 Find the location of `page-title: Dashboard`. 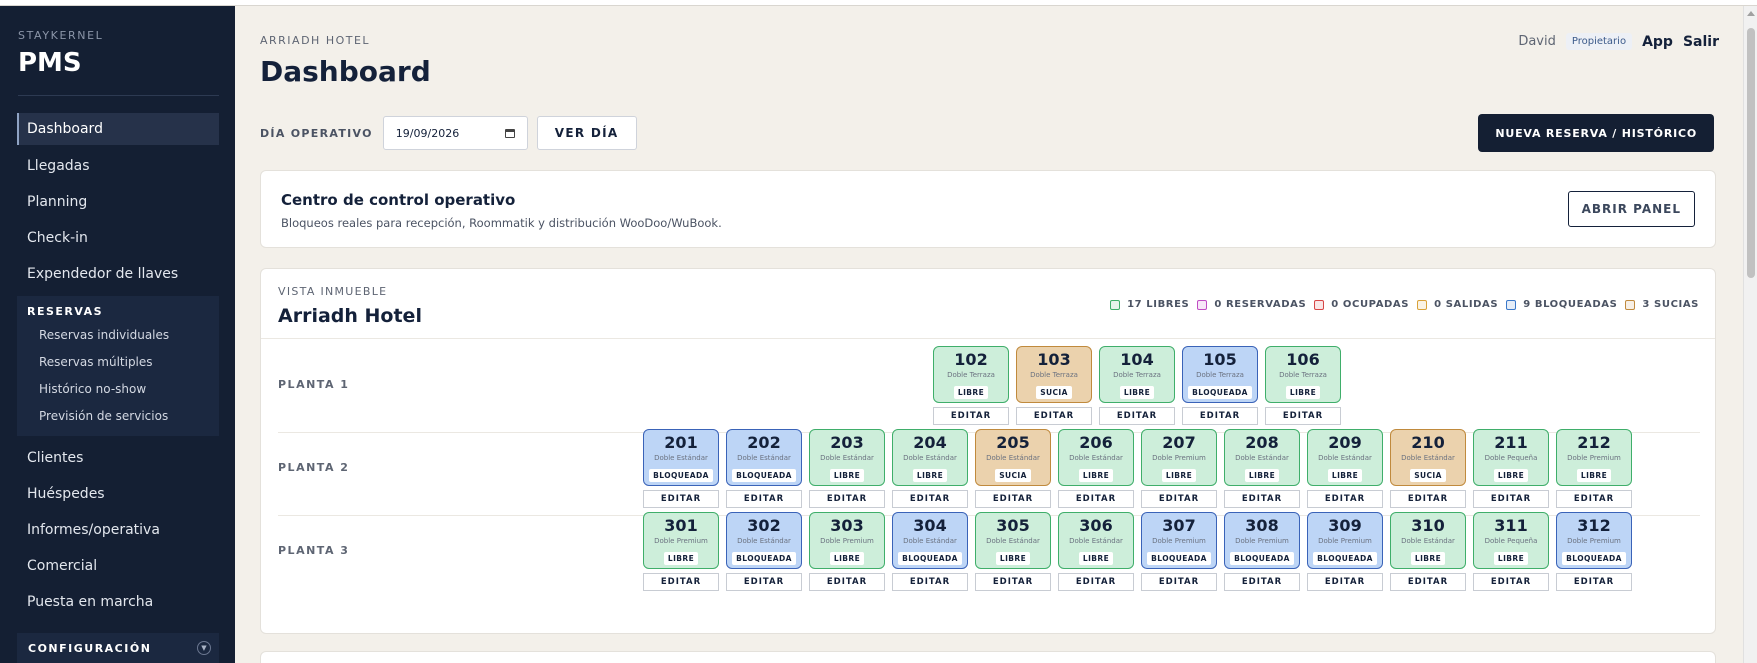

page-title: Dashboard is located at coordinates (345, 71).